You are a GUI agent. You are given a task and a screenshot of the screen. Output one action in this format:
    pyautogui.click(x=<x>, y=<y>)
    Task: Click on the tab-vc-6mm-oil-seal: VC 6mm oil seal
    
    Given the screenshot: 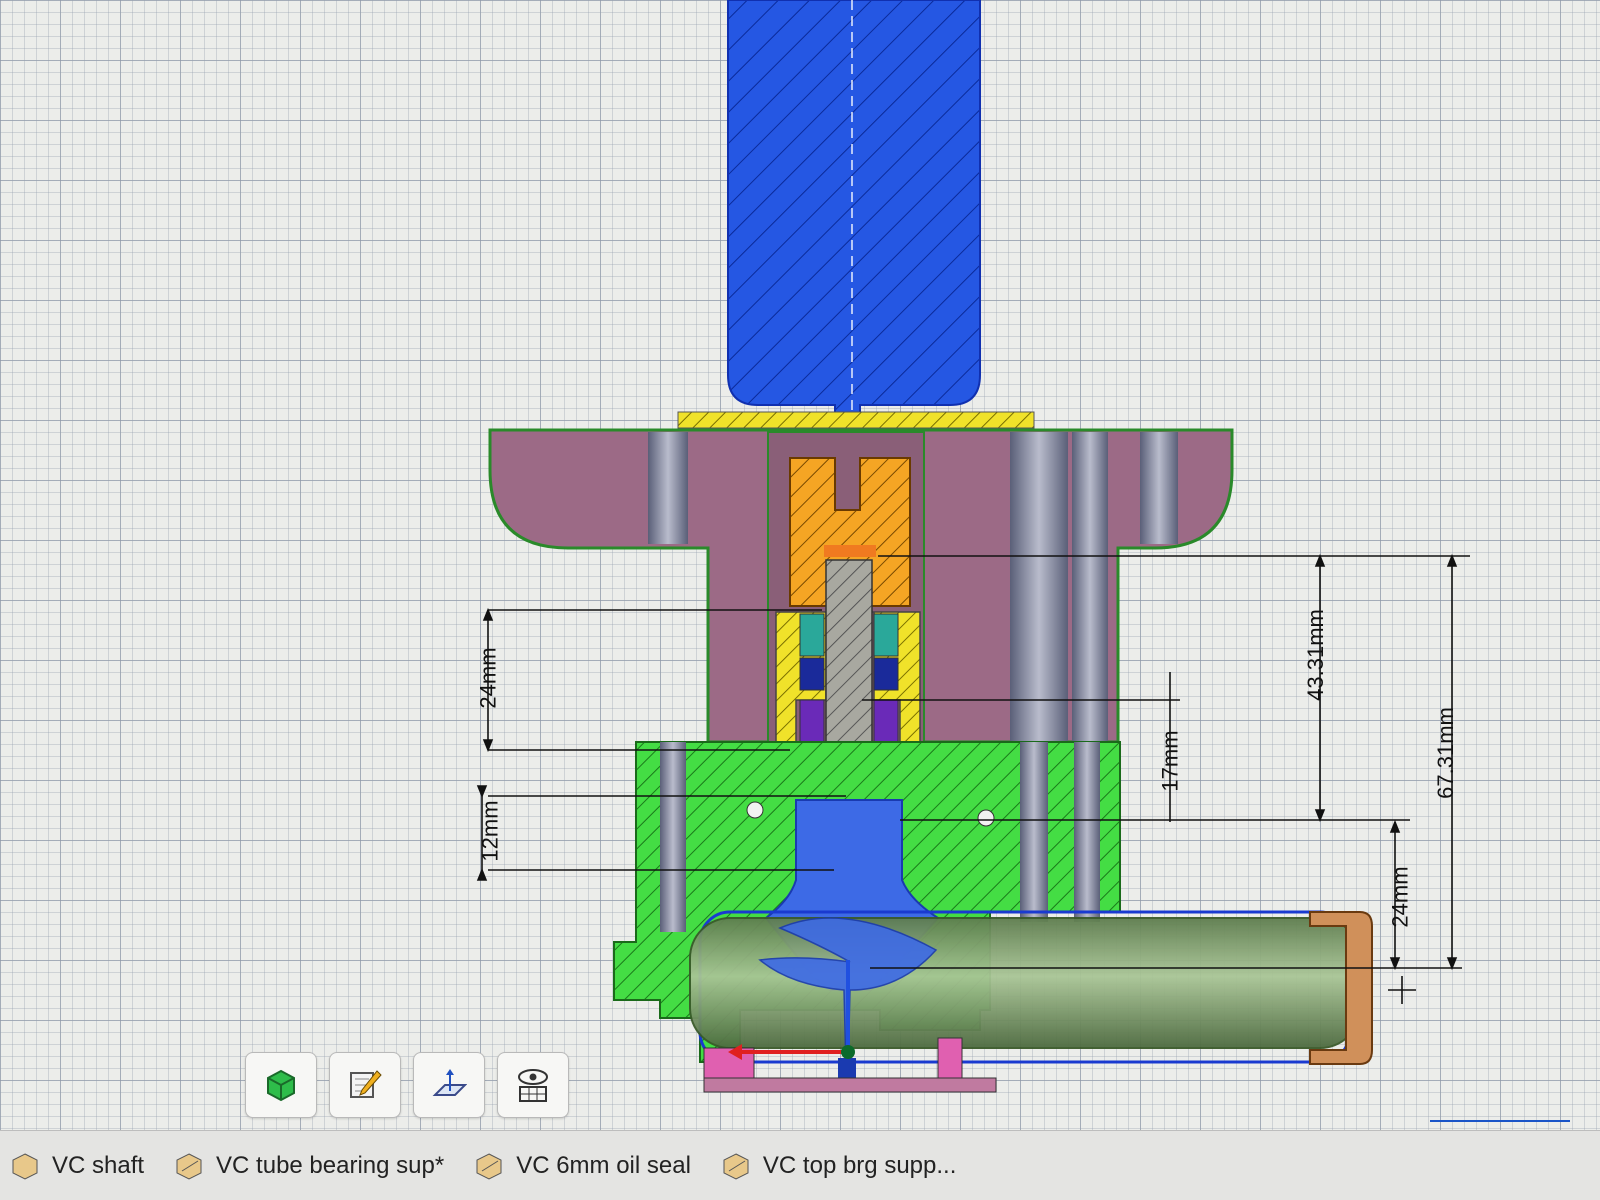 What is the action you would take?
    pyautogui.click(x=582, y=1166)
    